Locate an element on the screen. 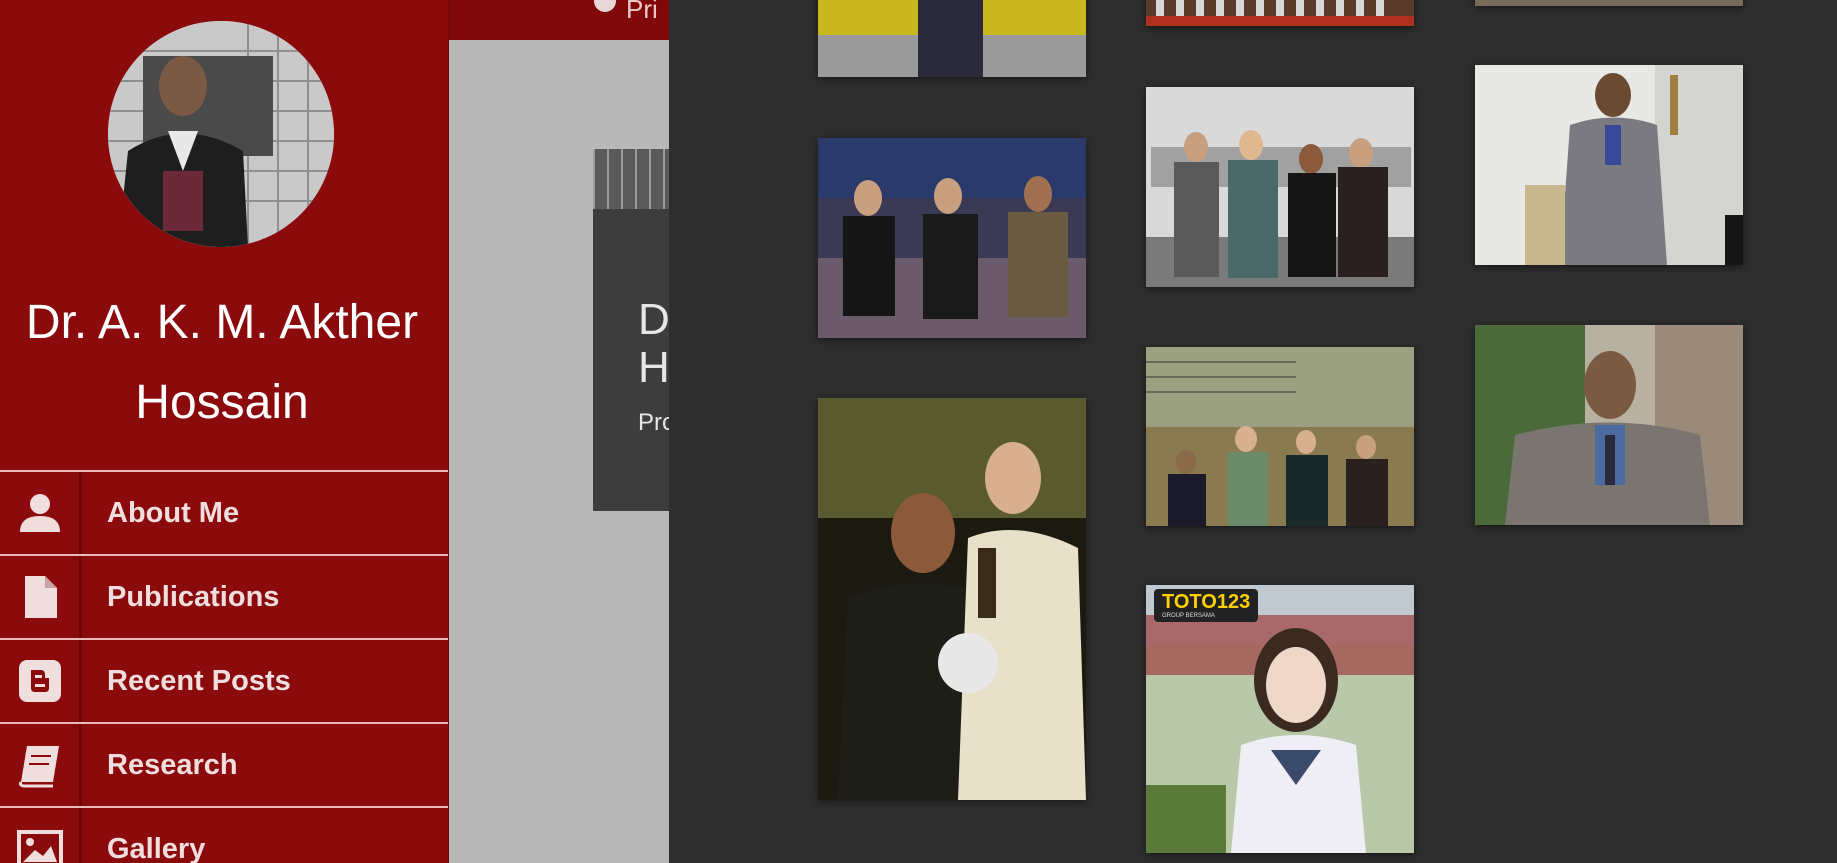 Image resolution: width=1837 pixels, height=863 pixels. top-nav-link-label: Pri is located at coordinates (642, 12).